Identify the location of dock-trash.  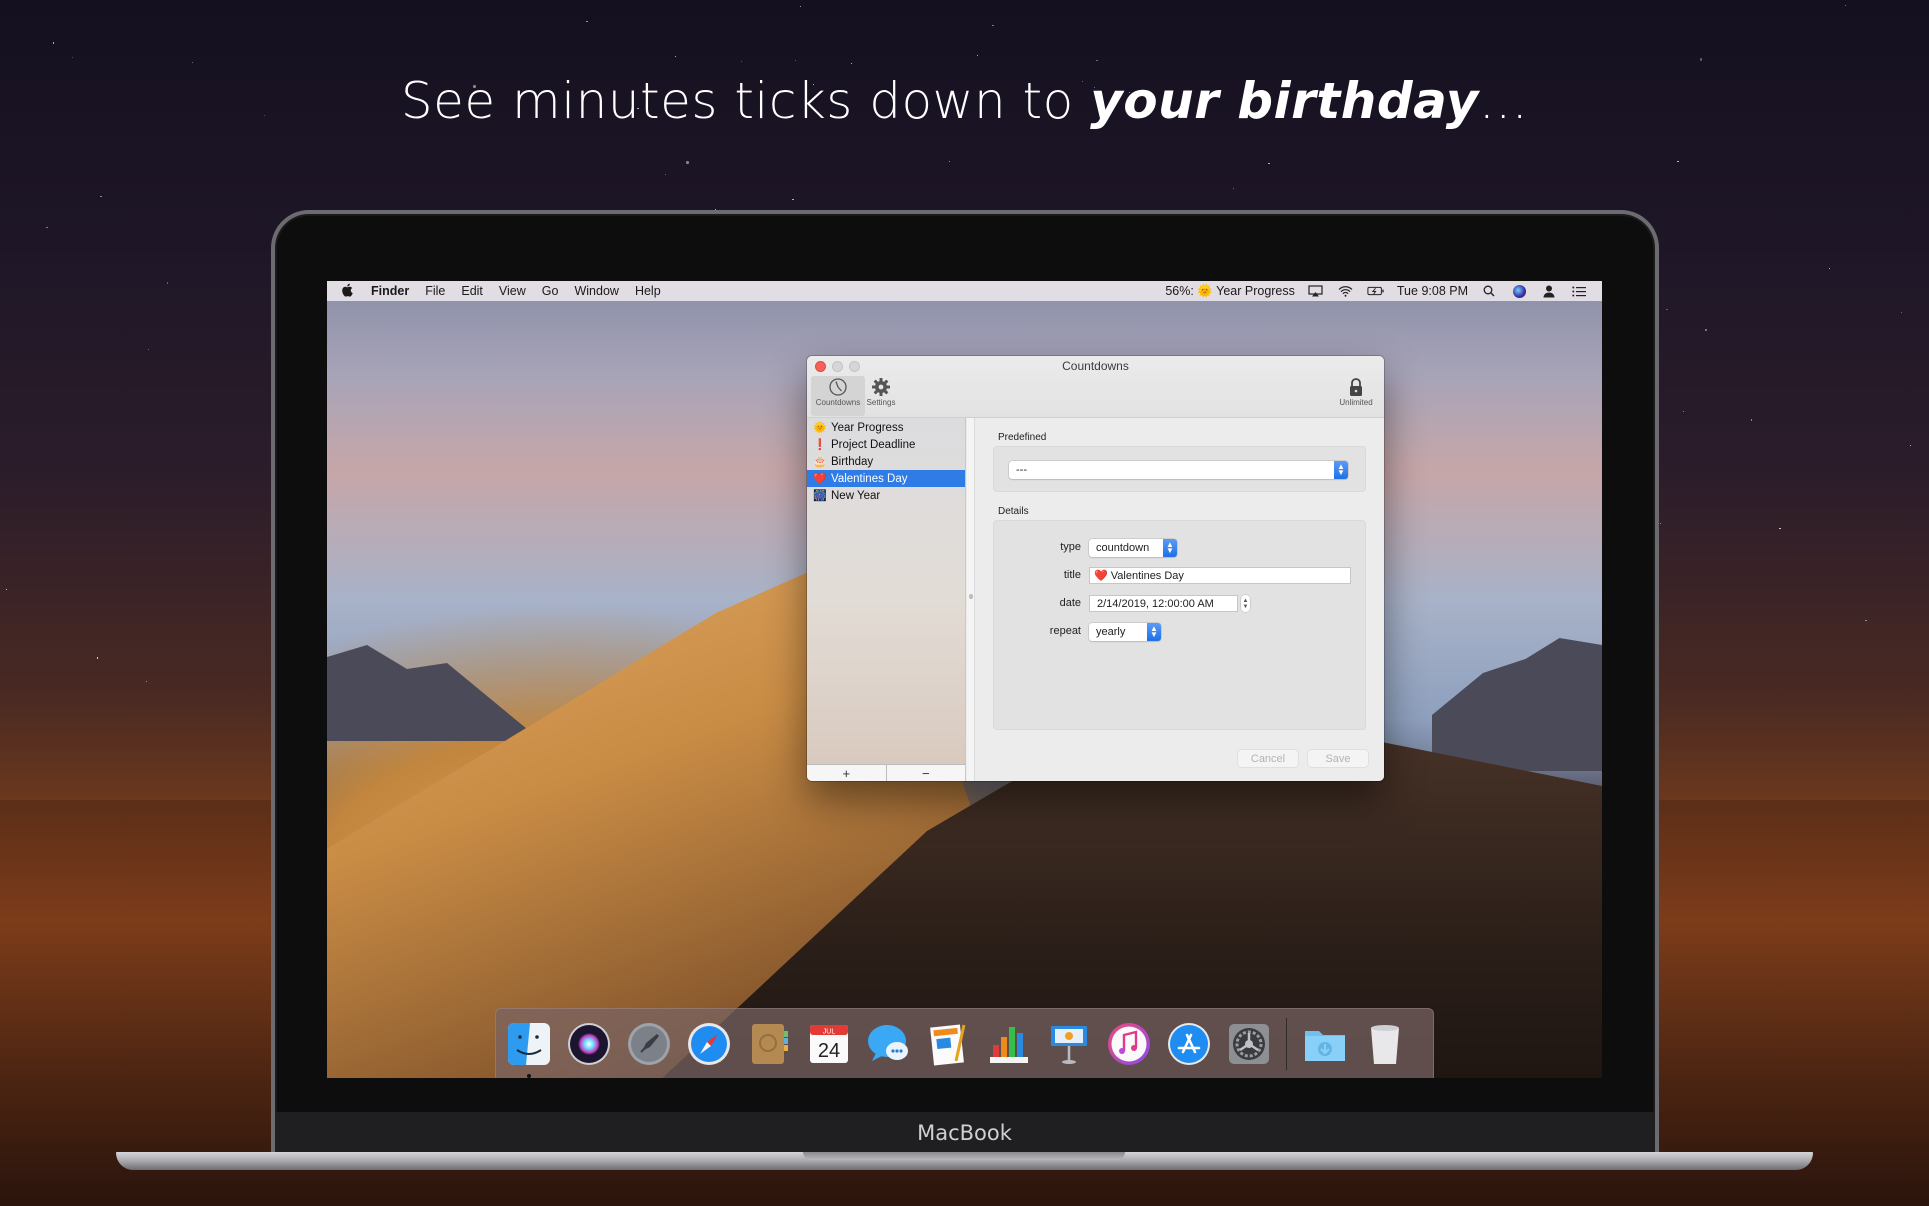
(1384, 1043).